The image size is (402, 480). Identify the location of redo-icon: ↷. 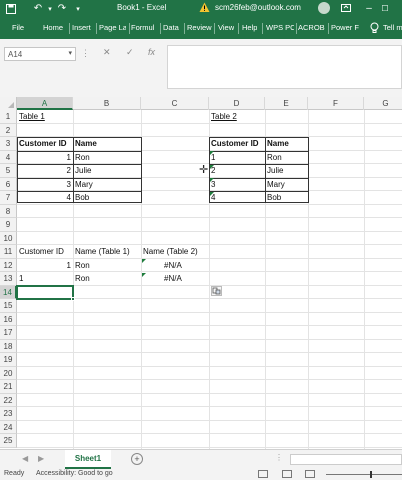
(62, 8).